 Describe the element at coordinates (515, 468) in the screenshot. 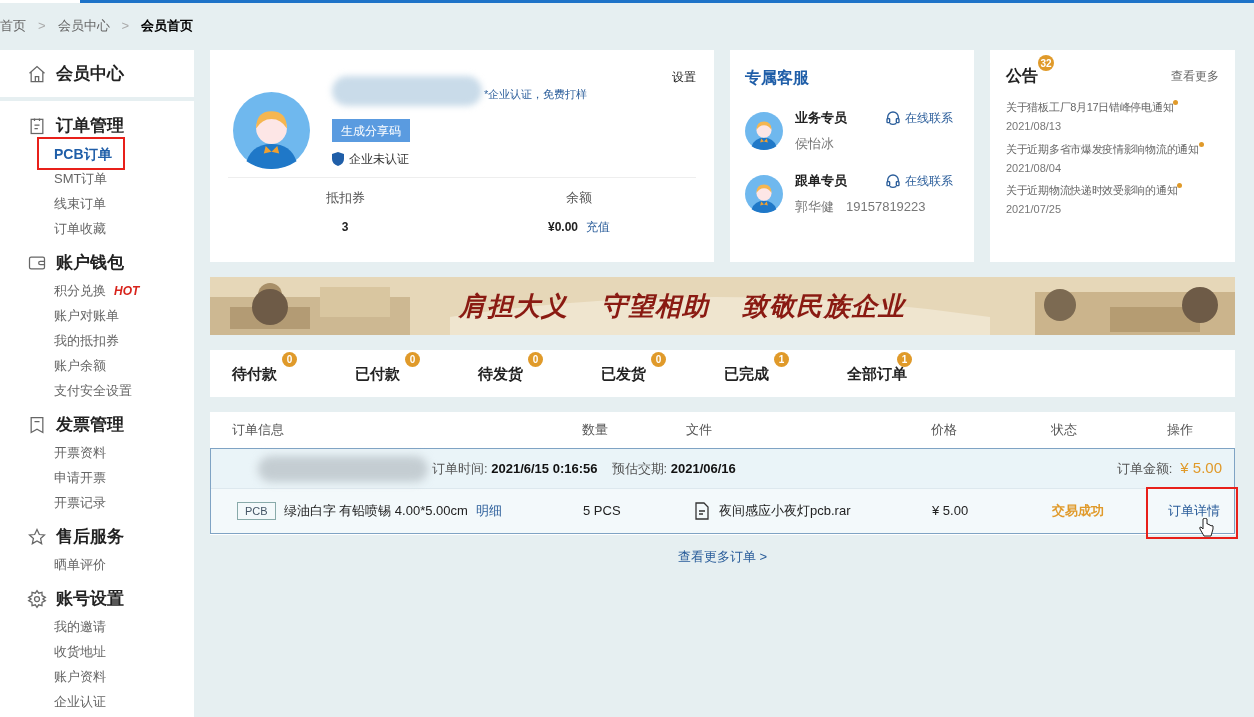

I see `order-time: 订单时间: 2021/6/15 0:16:56` at that location.